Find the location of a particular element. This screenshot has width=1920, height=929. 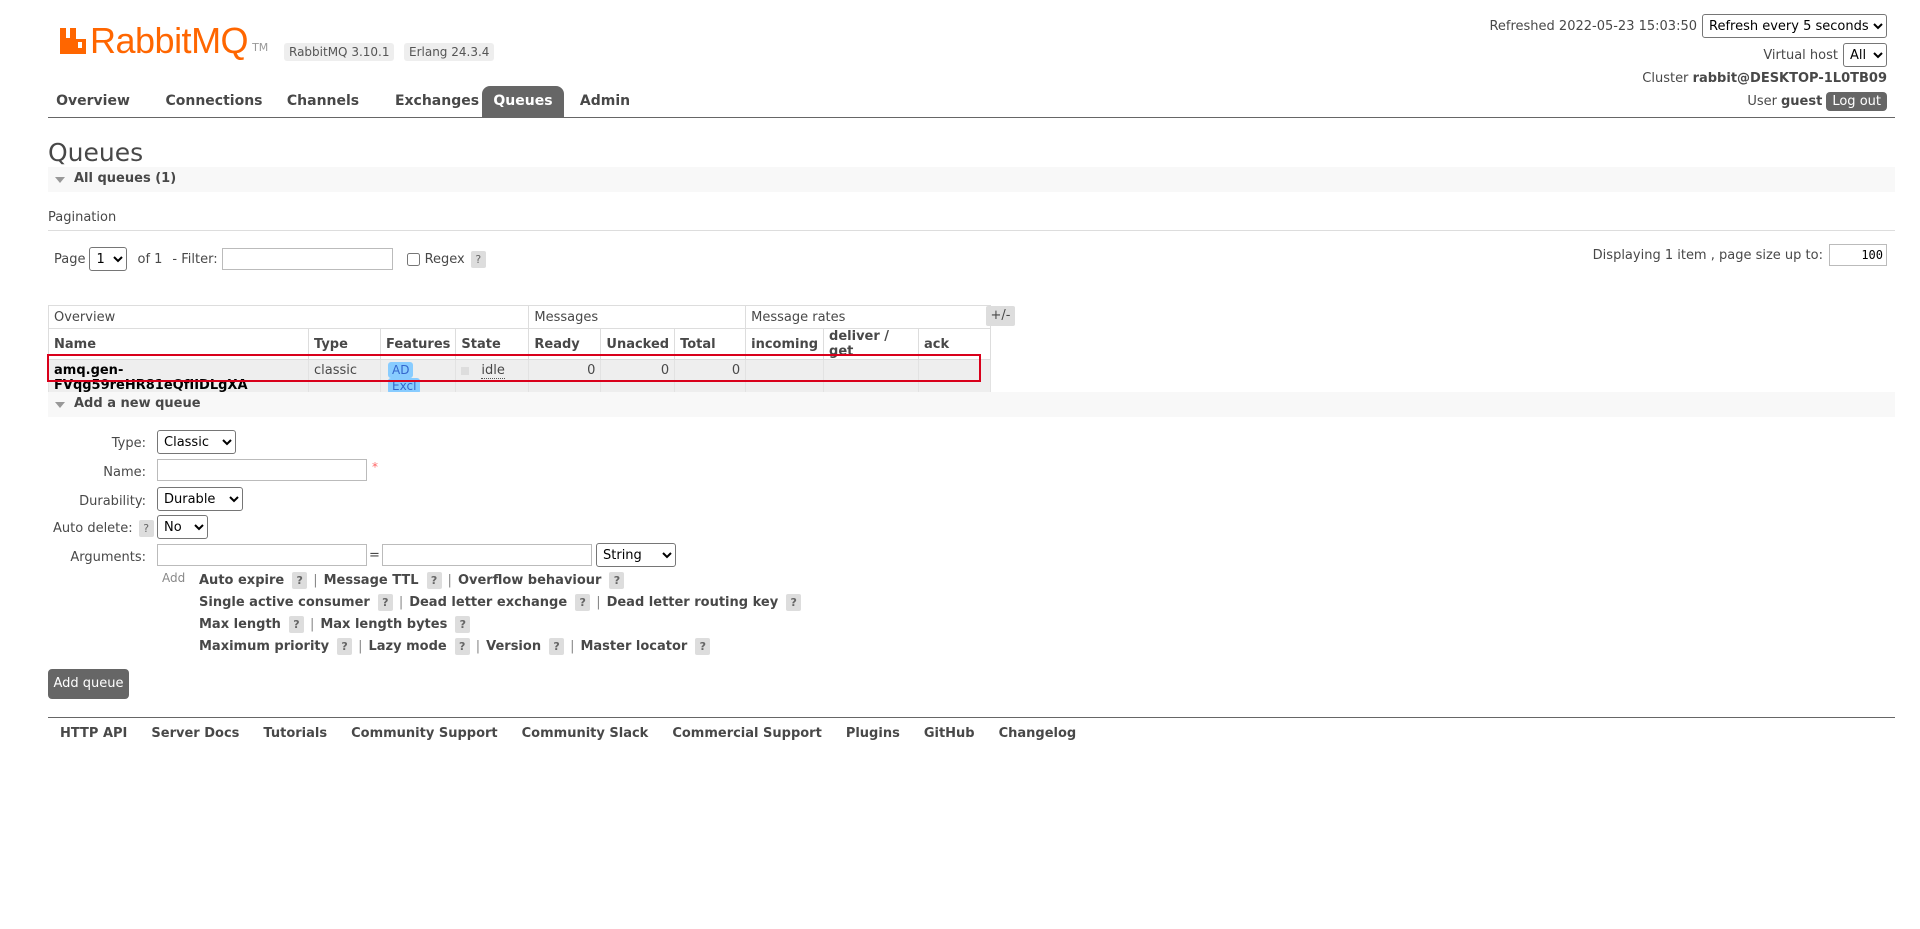

erlang-version-badge: Erlang 24.3.4 is located at coordinates (449, 52).